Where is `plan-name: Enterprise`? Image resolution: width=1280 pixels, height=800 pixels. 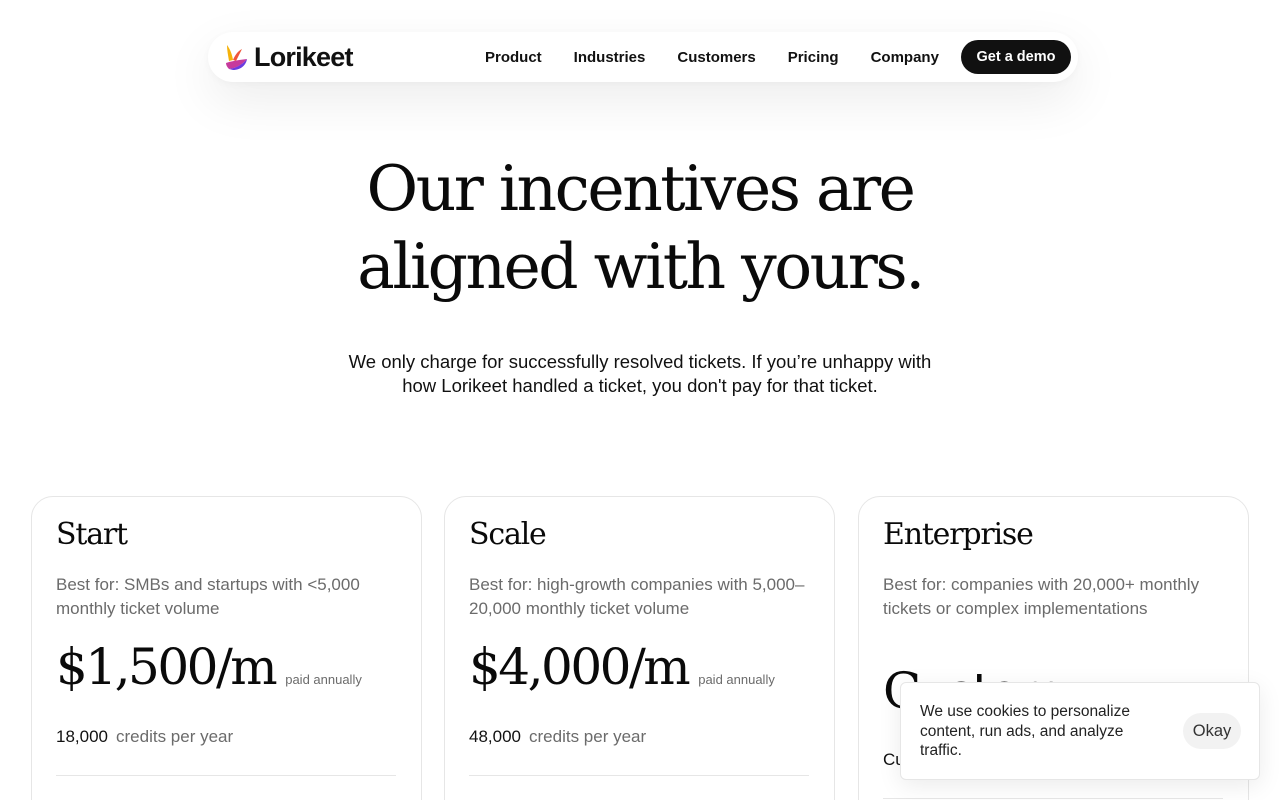 plan-name: Enterprise is located at coordinates (958, 534).